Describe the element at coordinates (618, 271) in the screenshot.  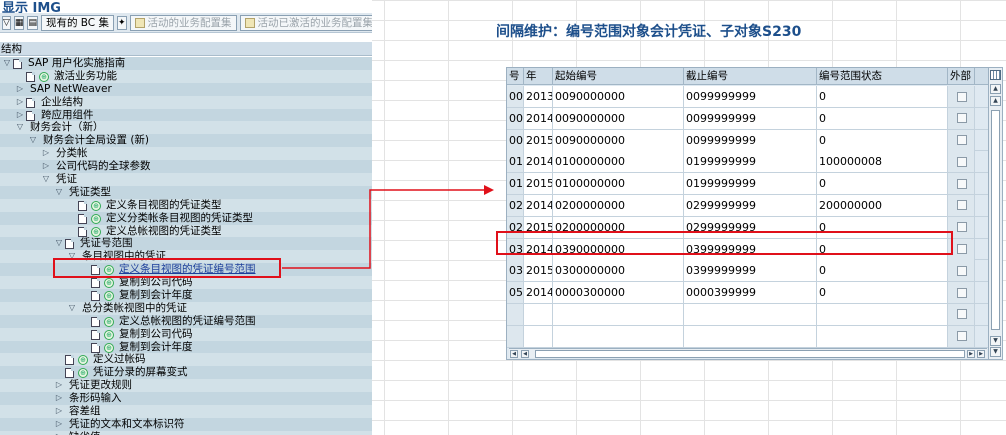
I see `table-cell: 0300000000` at that location.